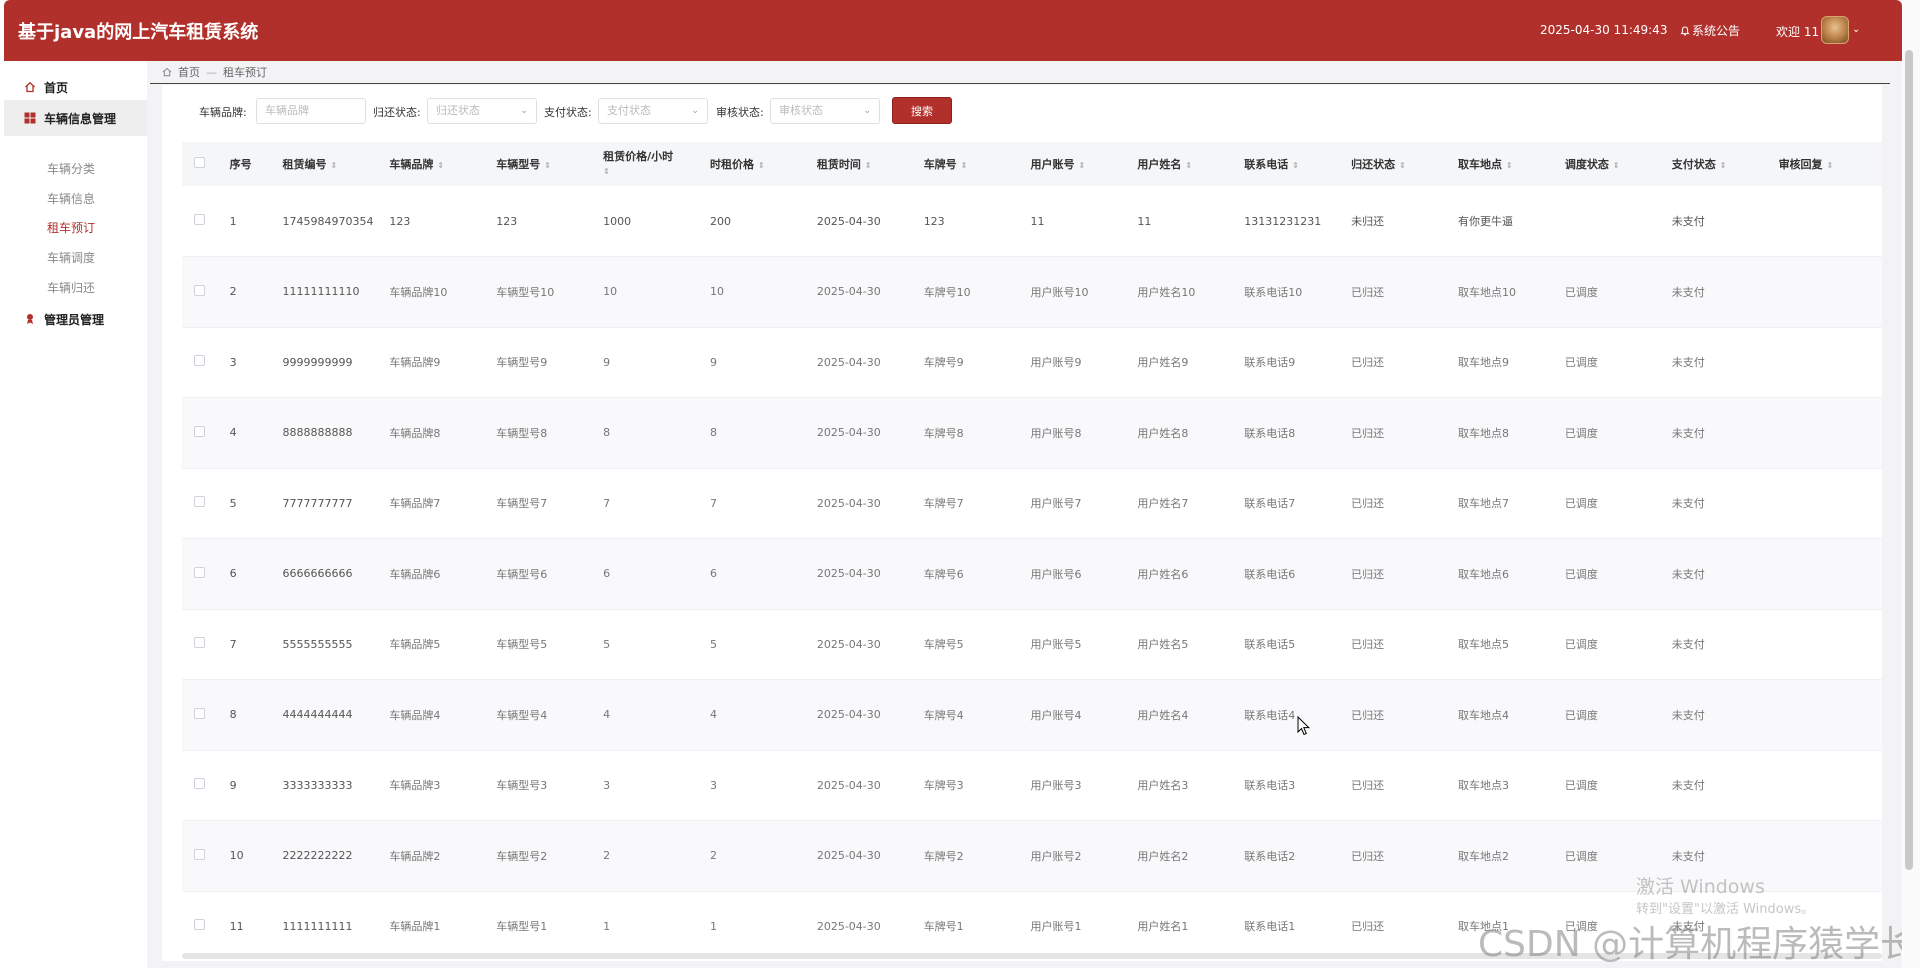  I want to click on cell-plate-no: 车牌号1, so click(965, 926).